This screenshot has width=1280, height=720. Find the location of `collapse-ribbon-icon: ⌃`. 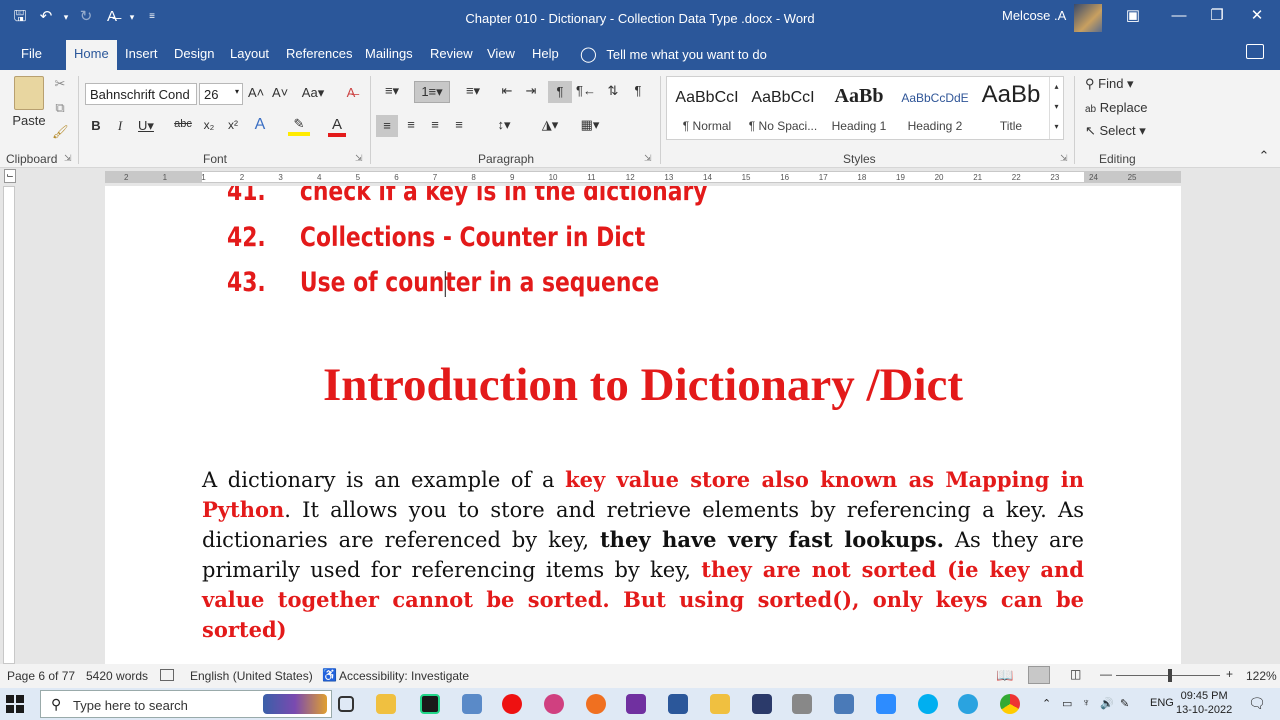

collapse-ribbon-icon: ⌃ is located at coordinates (1264, 156).